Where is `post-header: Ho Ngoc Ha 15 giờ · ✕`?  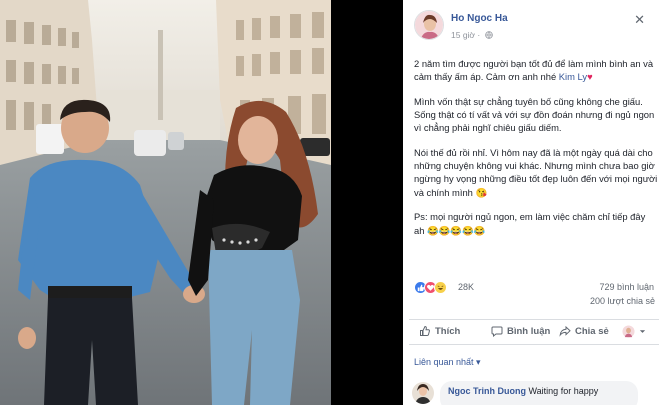
post-header: Ho Ngoc Ha 15 giờ · ✕ is located at coordinates (534, 23).